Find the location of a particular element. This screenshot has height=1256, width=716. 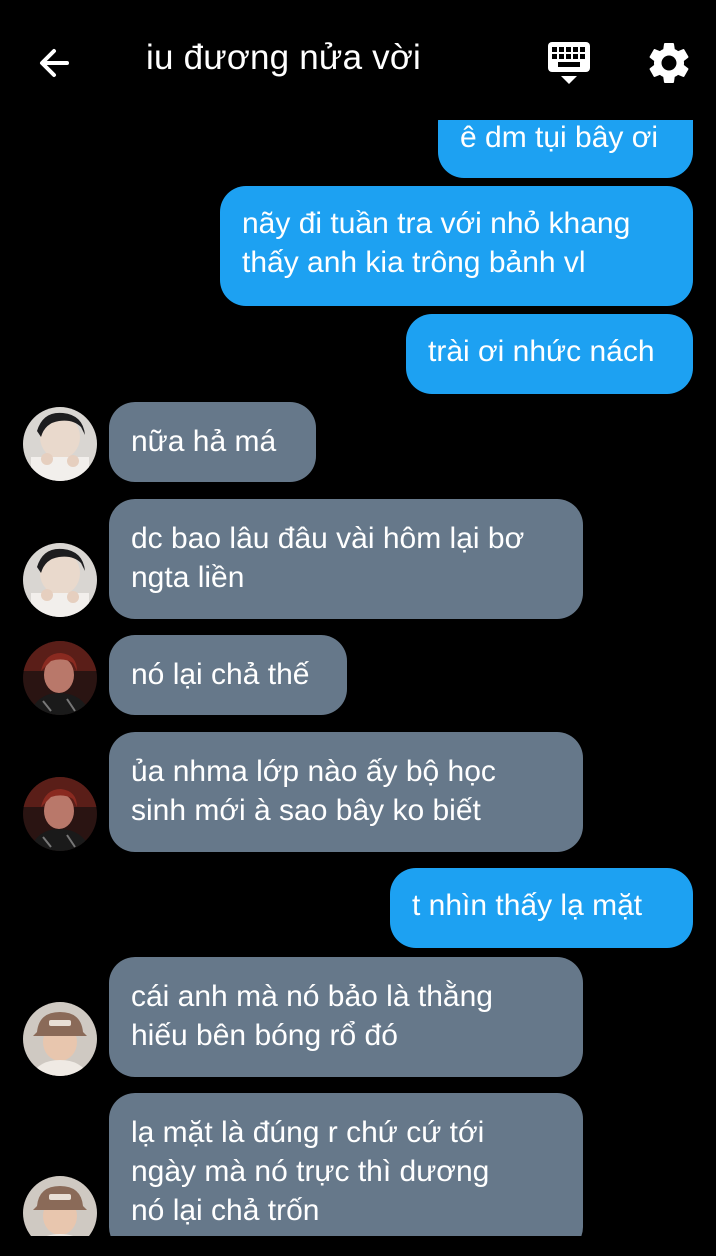

settings-button is located at coordinates (669, 63).